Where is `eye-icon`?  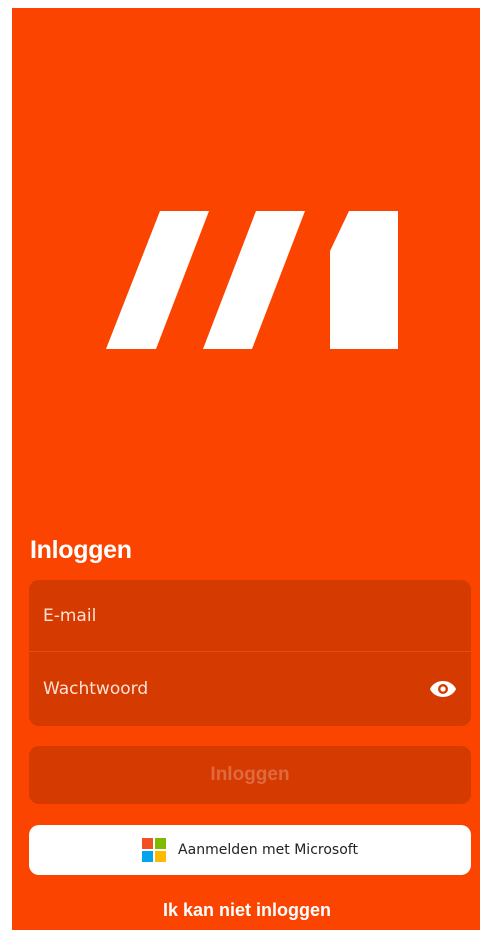 eye-icon is located at coordinates (443, 689).